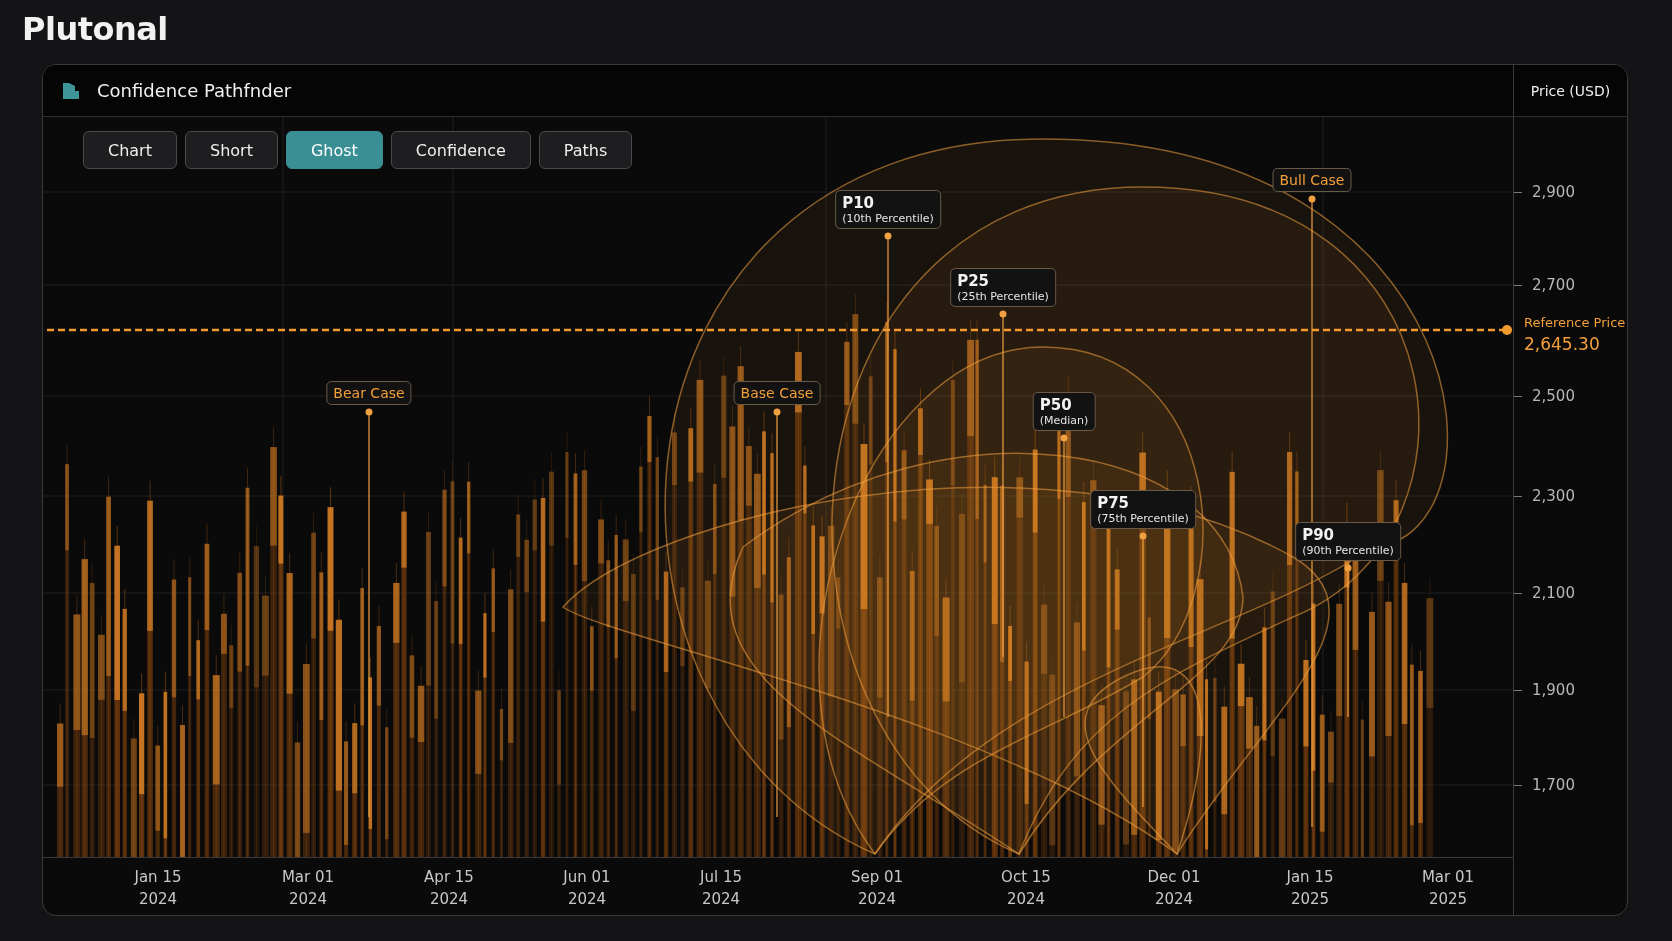 This screenshot has height=941, width=1672. What do you see at coordinates (1312, 180) in the screenshot?
I see `callout-label: Bull Case` at bounding box center [1312, 180].